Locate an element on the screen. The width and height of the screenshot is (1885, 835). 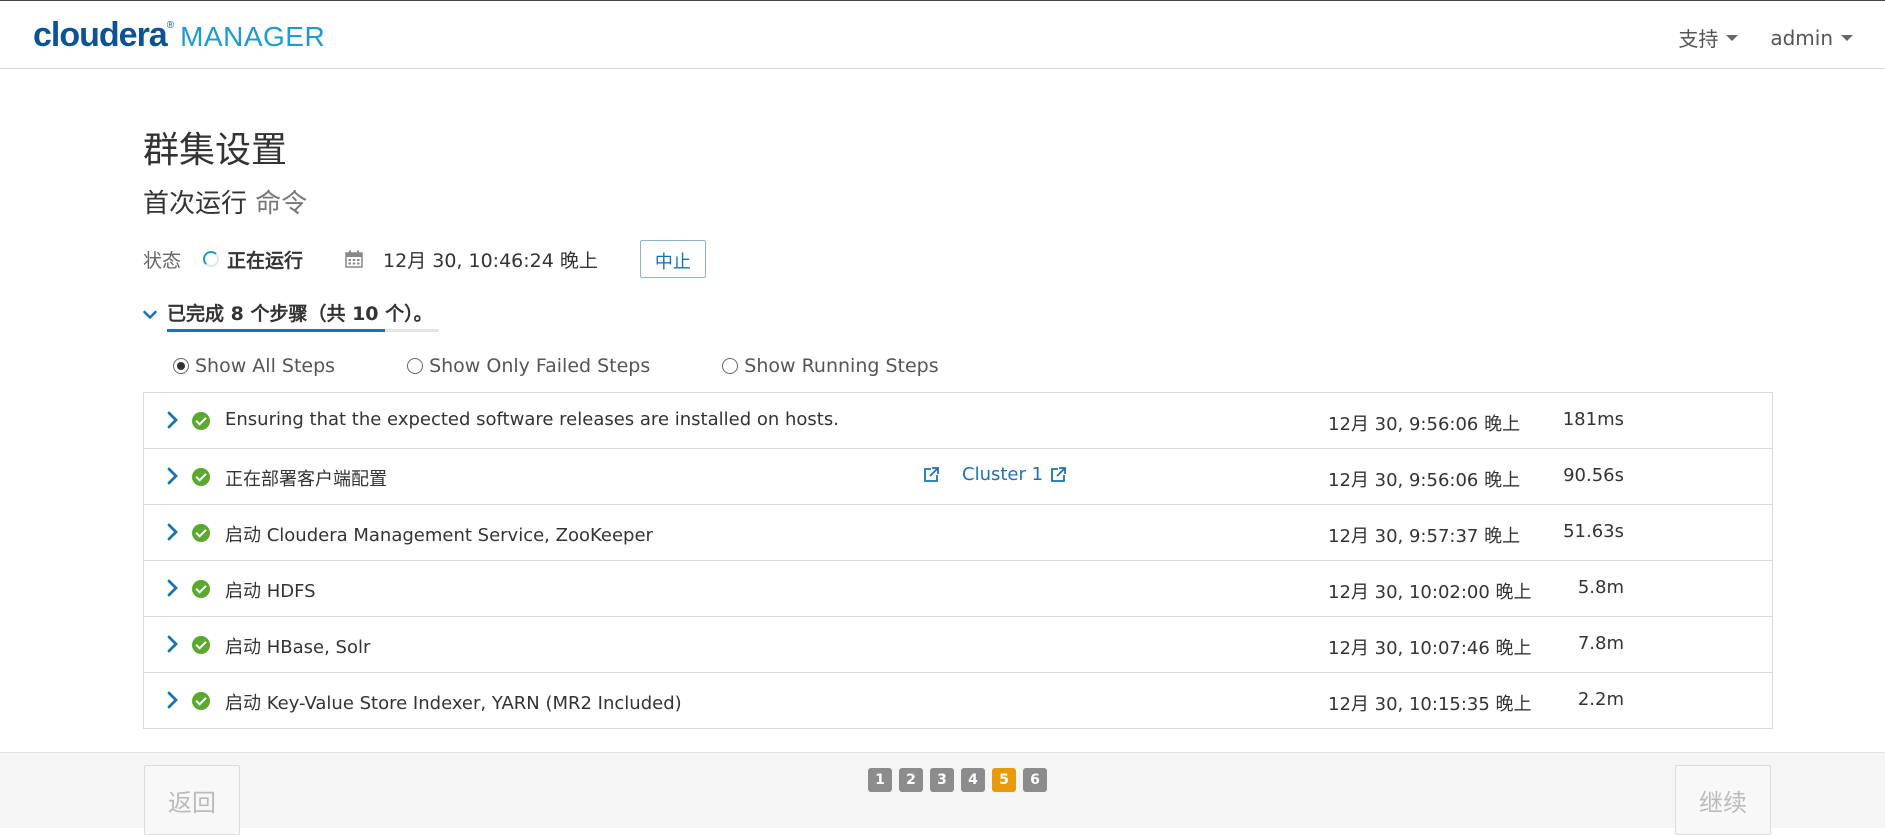
step-row: 启动 HDFS 12月 30, 10:02:00 晚上 5.8m is located at coordinates (958, 589).